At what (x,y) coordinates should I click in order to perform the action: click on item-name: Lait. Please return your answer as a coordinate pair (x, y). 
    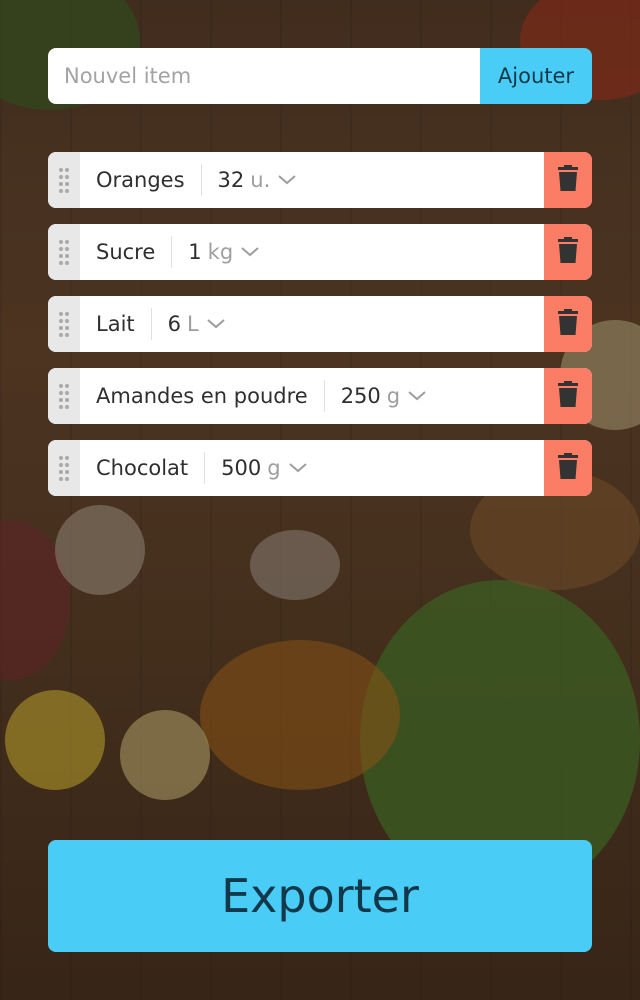
    Looking at the image, I should click on (116, 324).